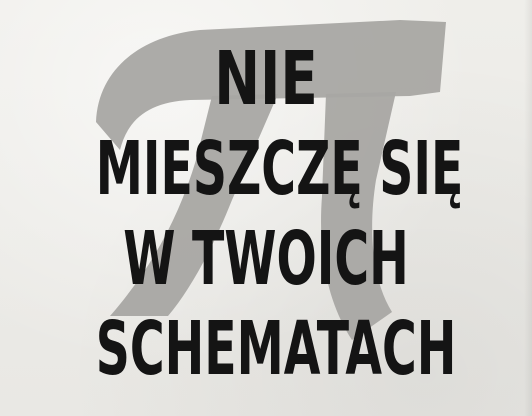  What do you see at coordinates (276, 349) in the screenshot?
I see `slogan-line-4: SCHEMATACH` at bounding box center [276, 349].